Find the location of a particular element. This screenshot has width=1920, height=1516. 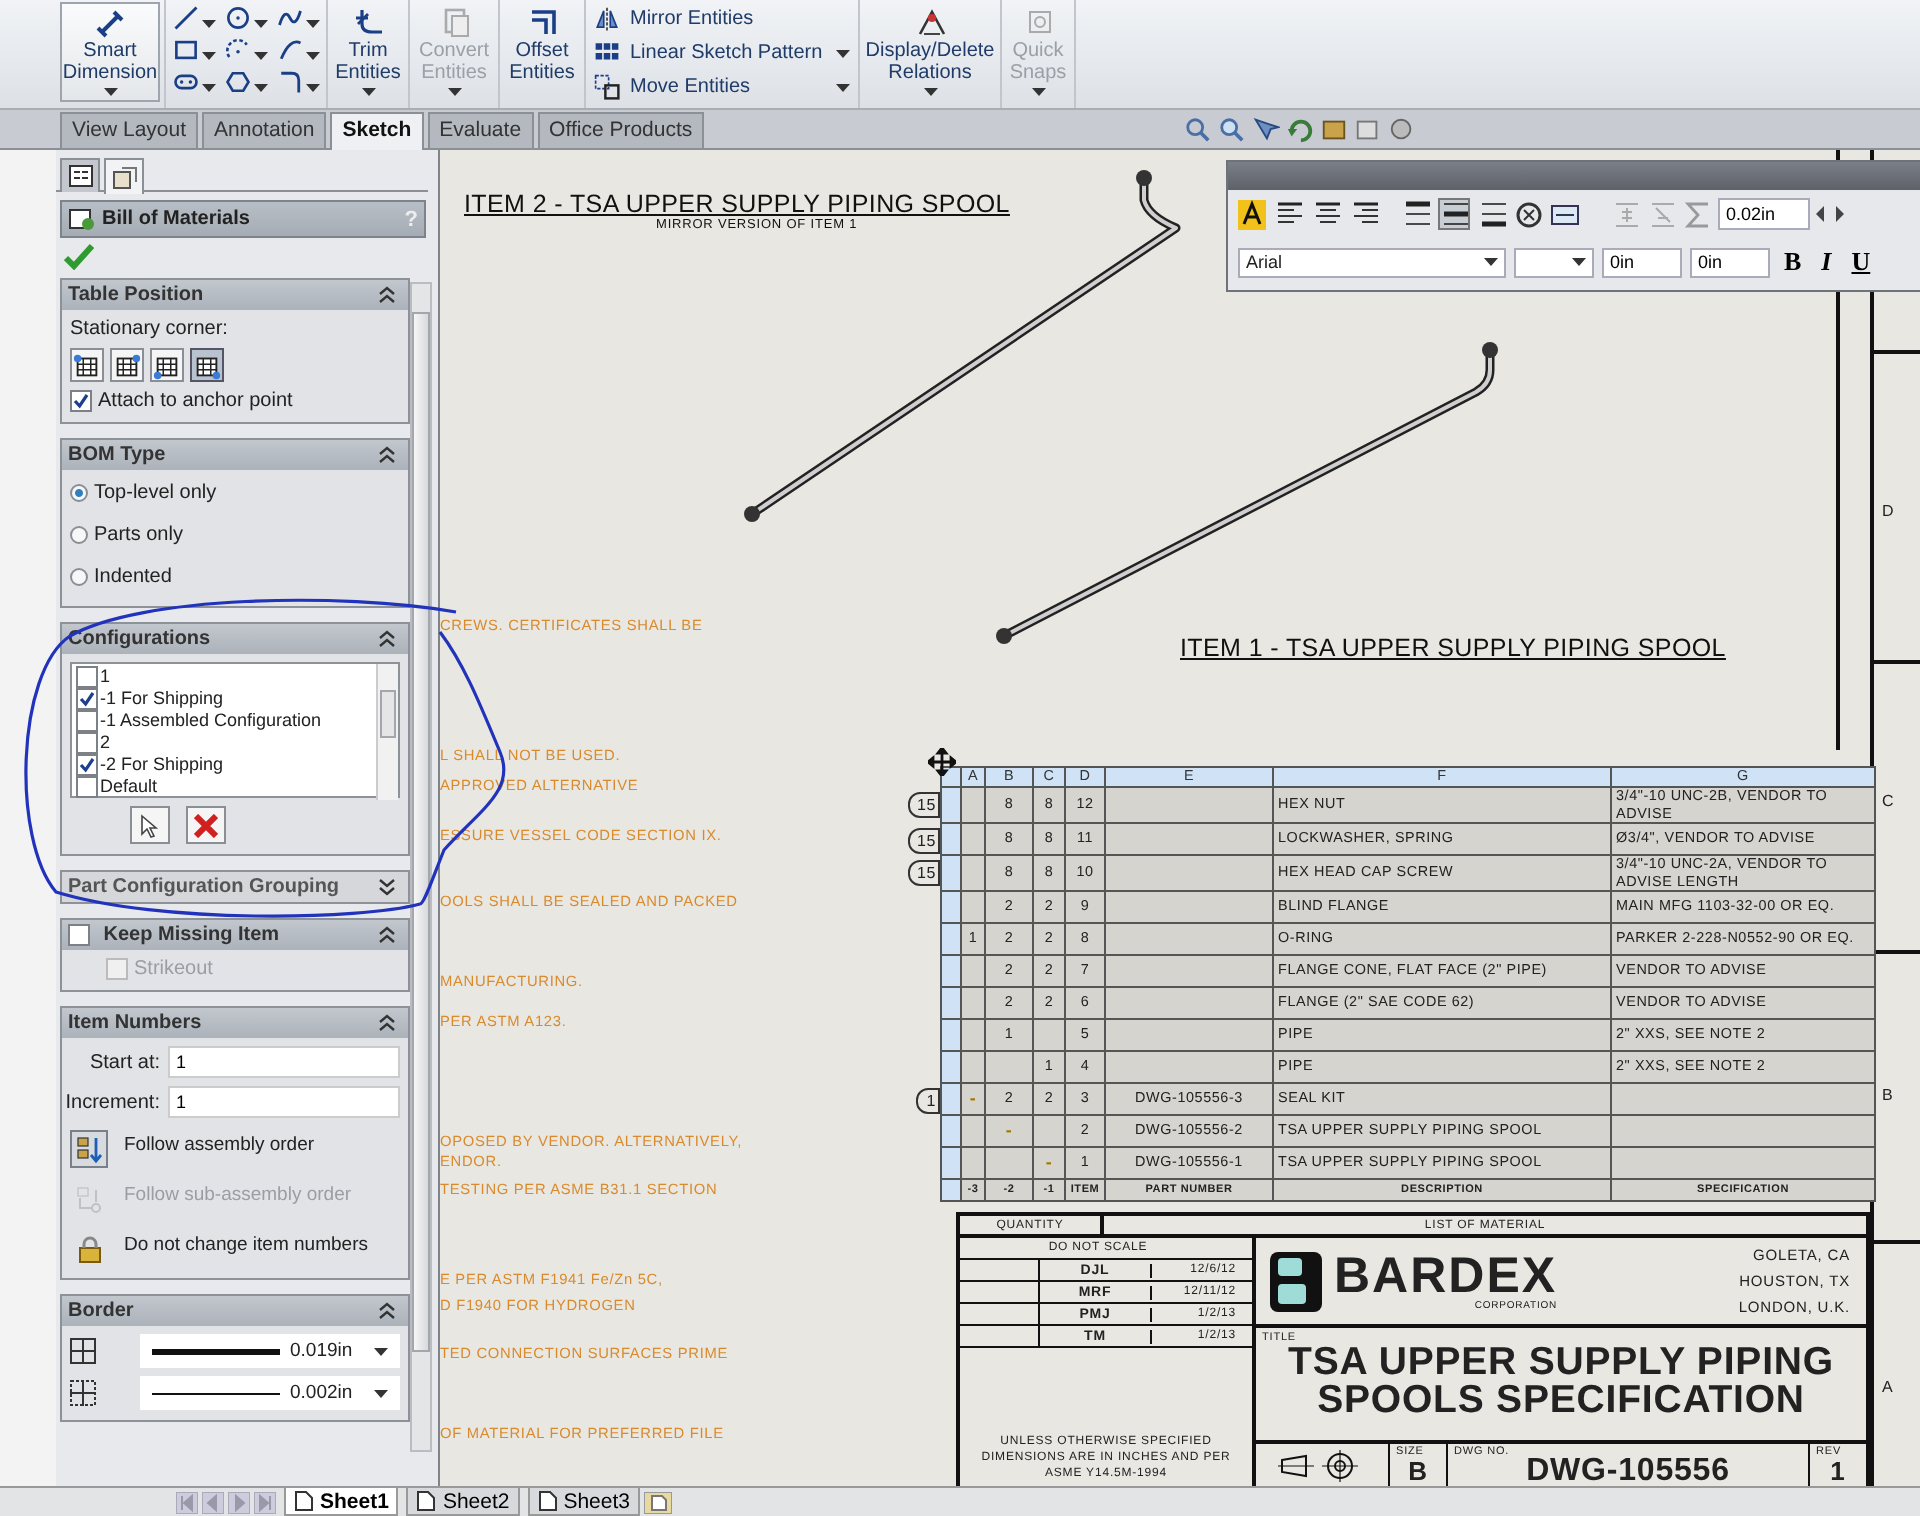

font-size-dropdown is located at coordinates (1554, 262).